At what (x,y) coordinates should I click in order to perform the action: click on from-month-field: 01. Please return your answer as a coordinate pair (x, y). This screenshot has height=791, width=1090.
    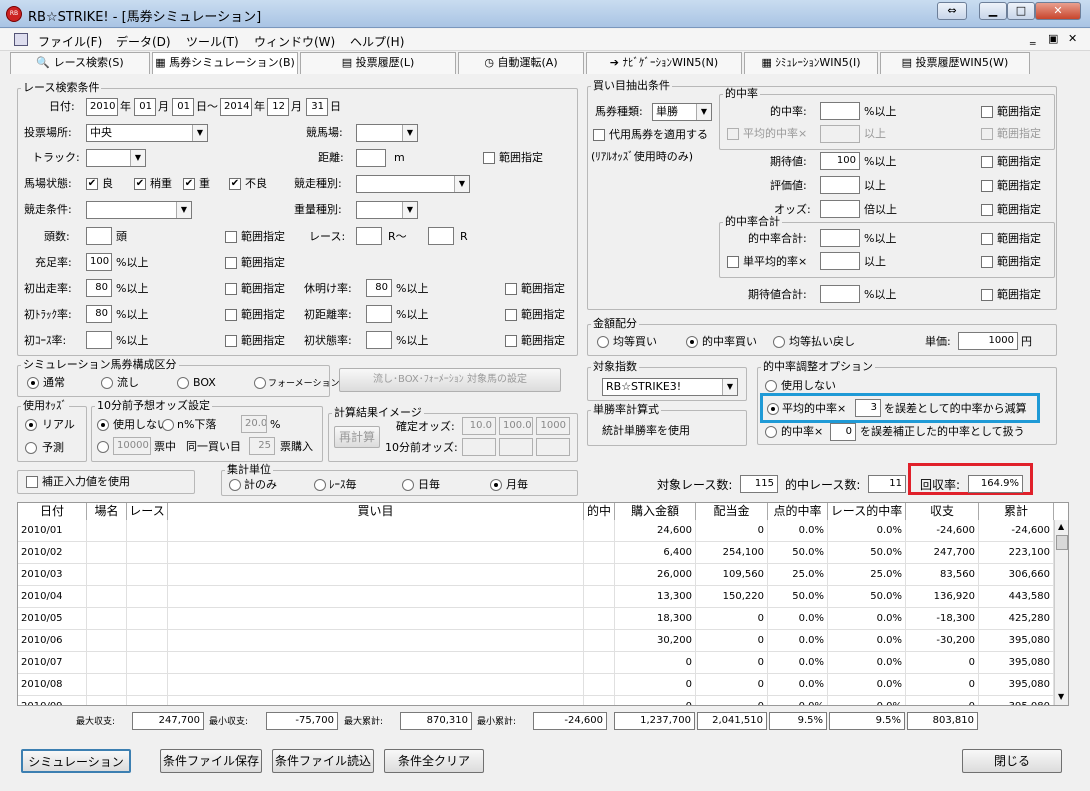
    Looking at the image, I should click on (145, 107).